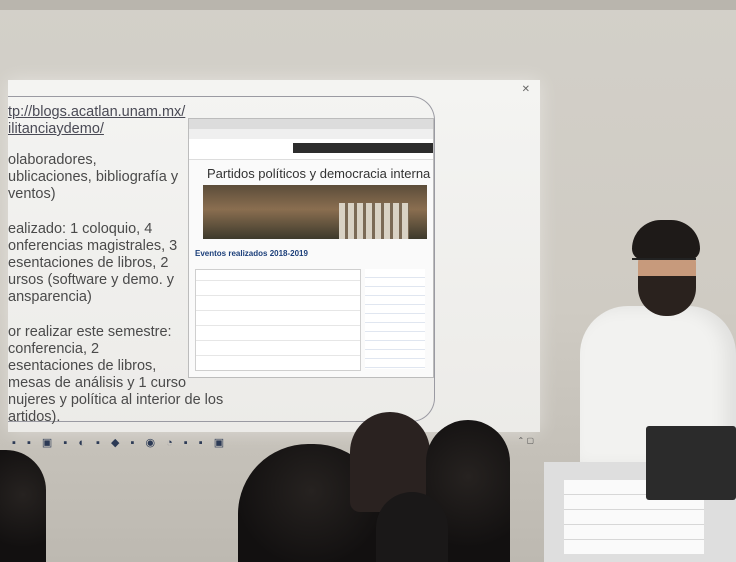  I want to click on presenter-hair, so click(666, 240).